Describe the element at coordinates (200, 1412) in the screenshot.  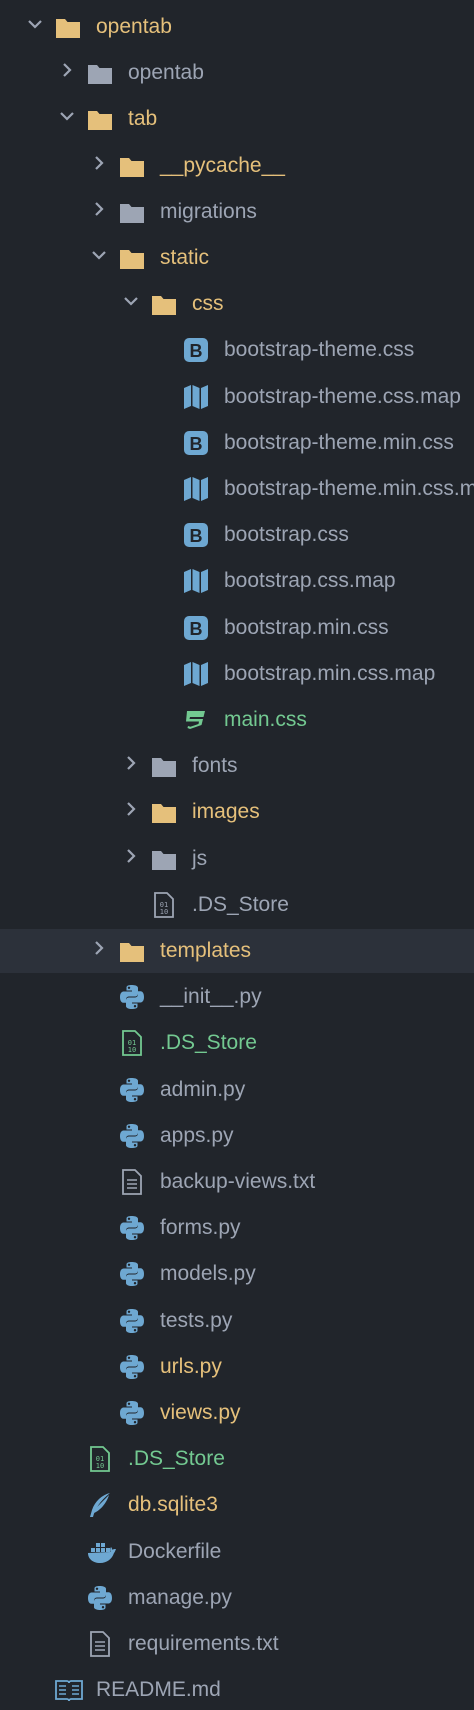
I see `tree-item-label: views.py` at that location.